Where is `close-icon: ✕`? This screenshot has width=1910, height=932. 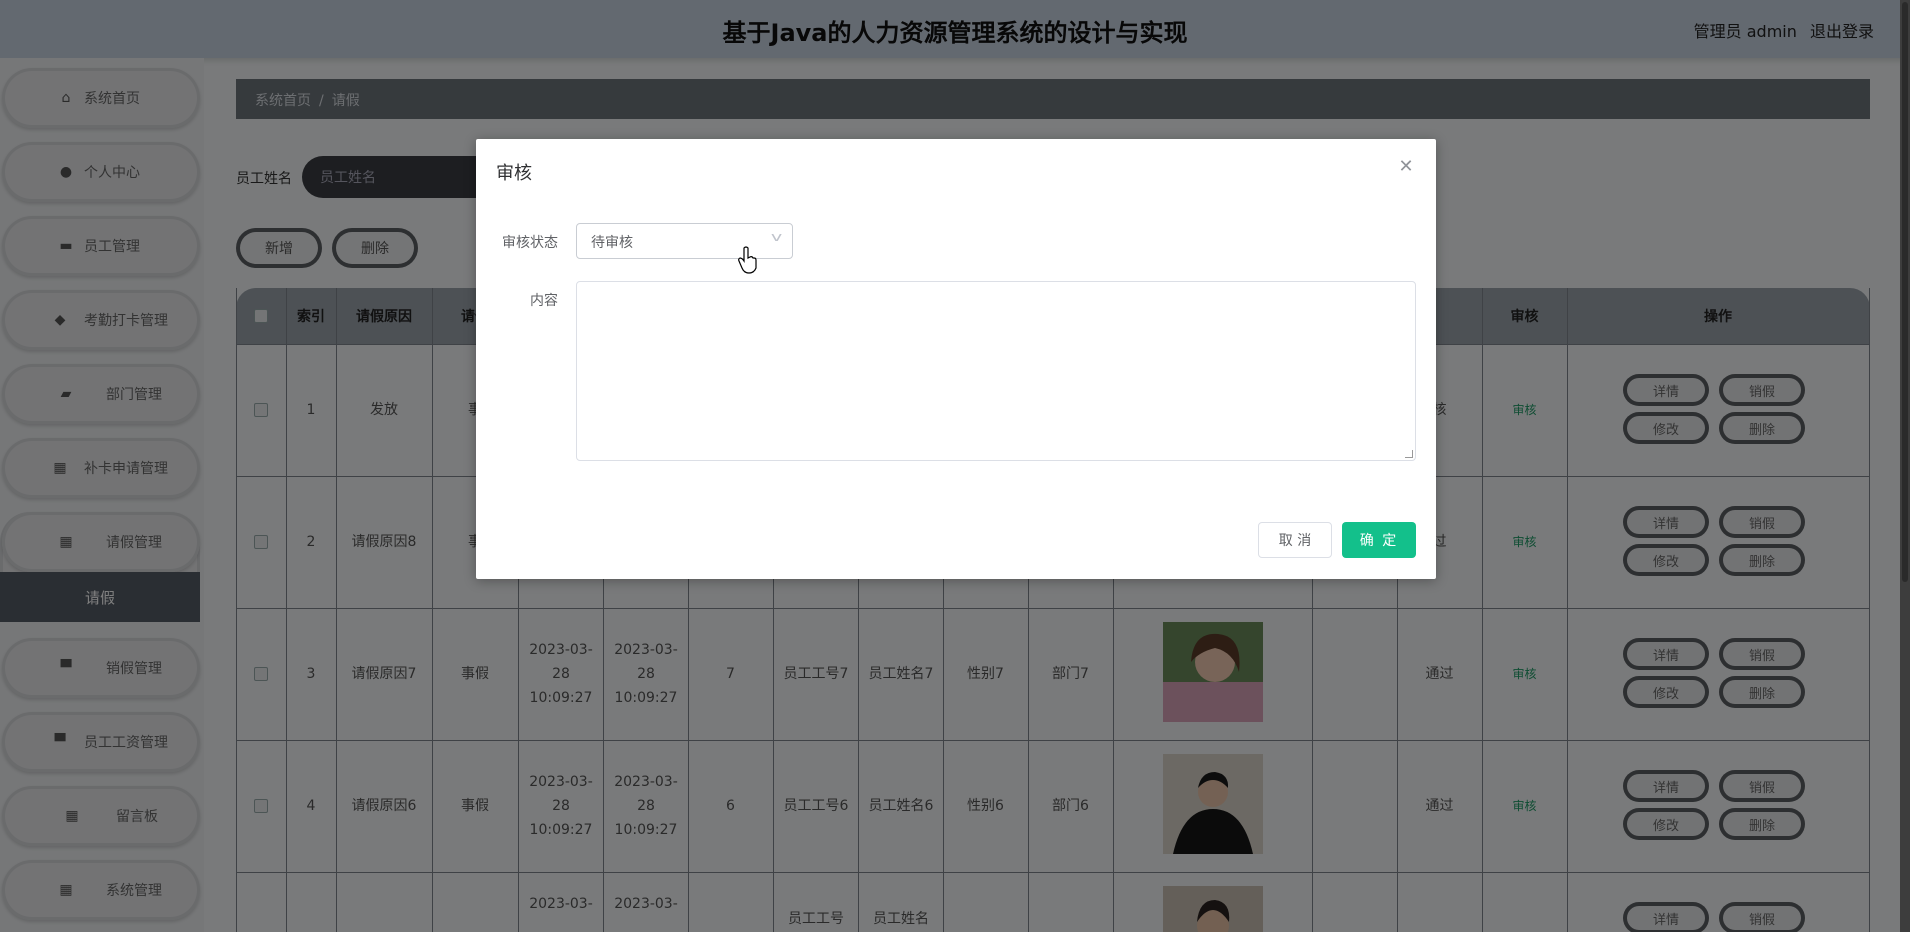 close-icon: ✕ is located at coordinates (1406, 167).